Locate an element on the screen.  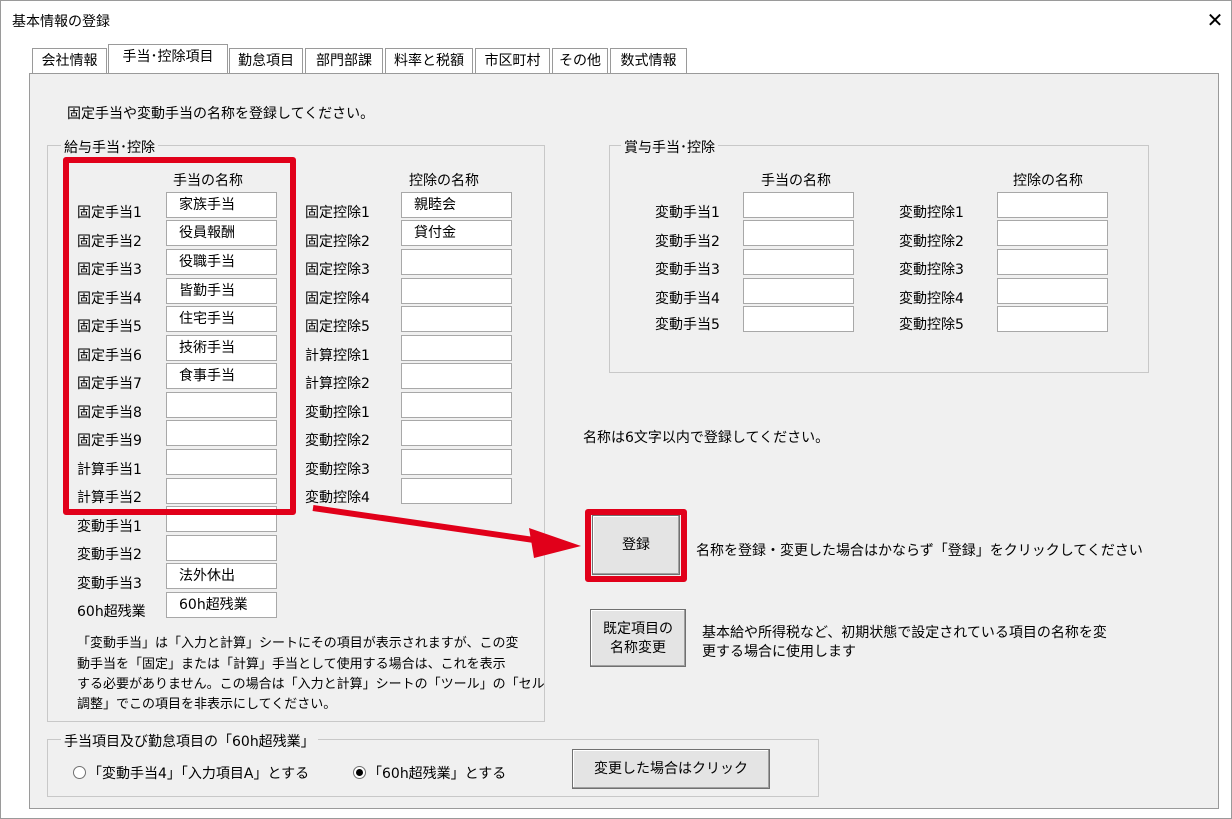
tab-attendance: 勤怠項目 is located at coordinates (266, 61).